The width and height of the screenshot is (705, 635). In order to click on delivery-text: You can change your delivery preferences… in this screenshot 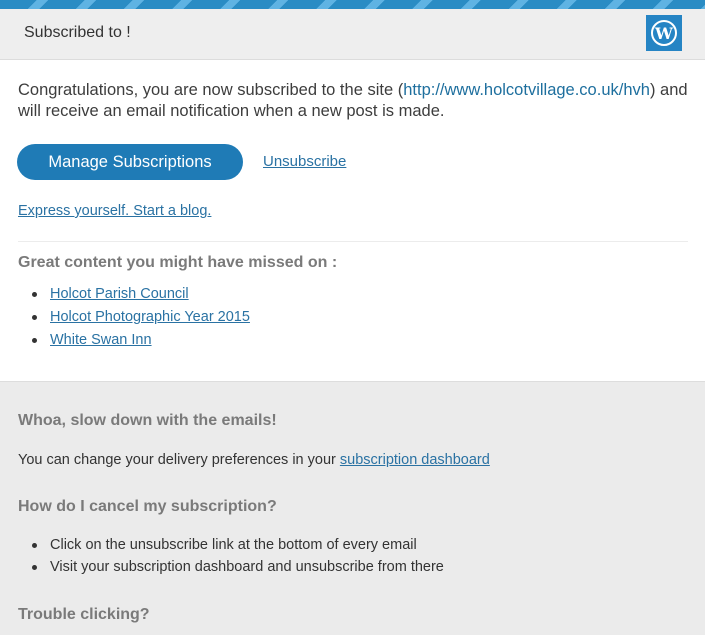, I will do `click(179, 460)`.